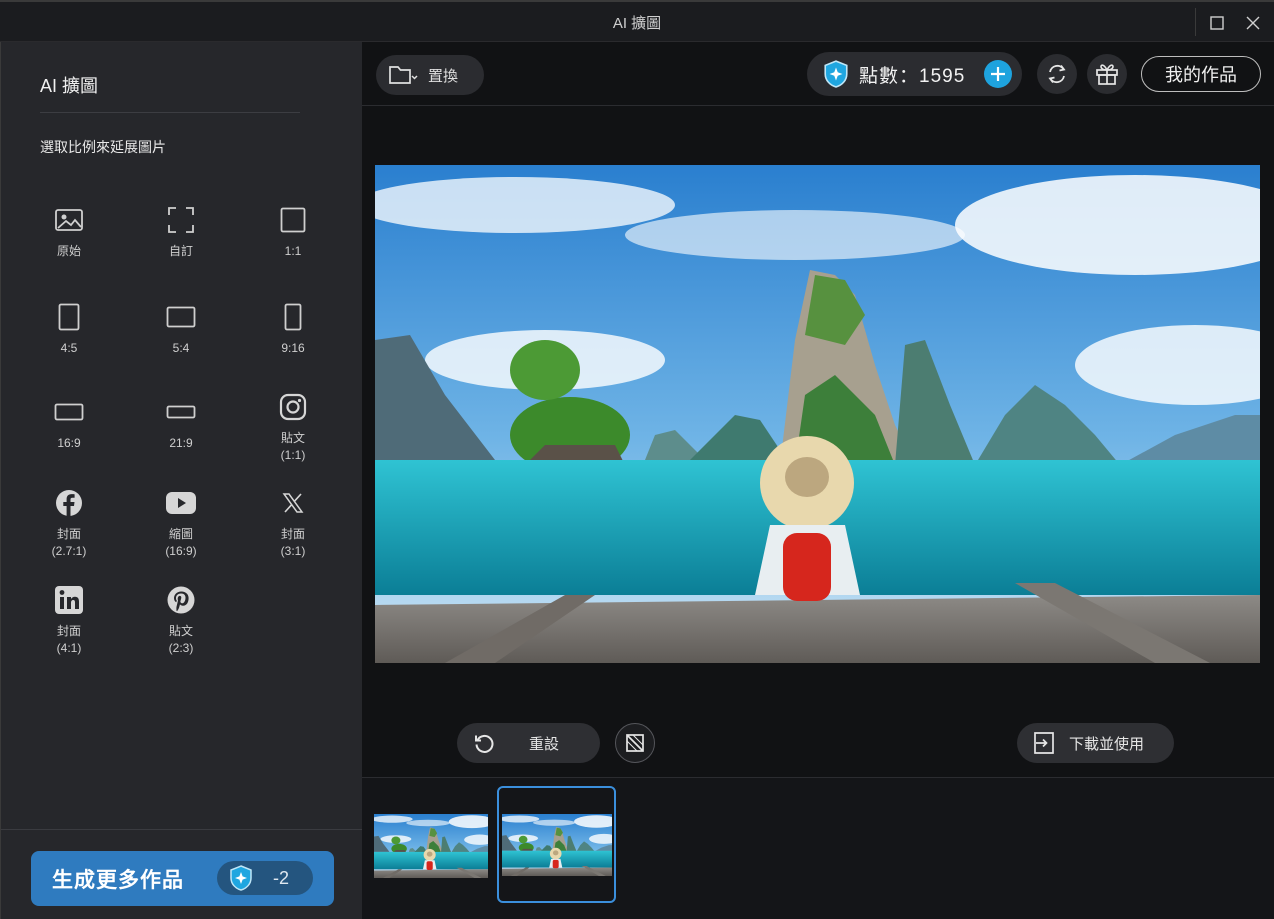 Image resolution: width=1274 pixels, height=919 pixels. I want to click on close-icon, so click(1253, 23).